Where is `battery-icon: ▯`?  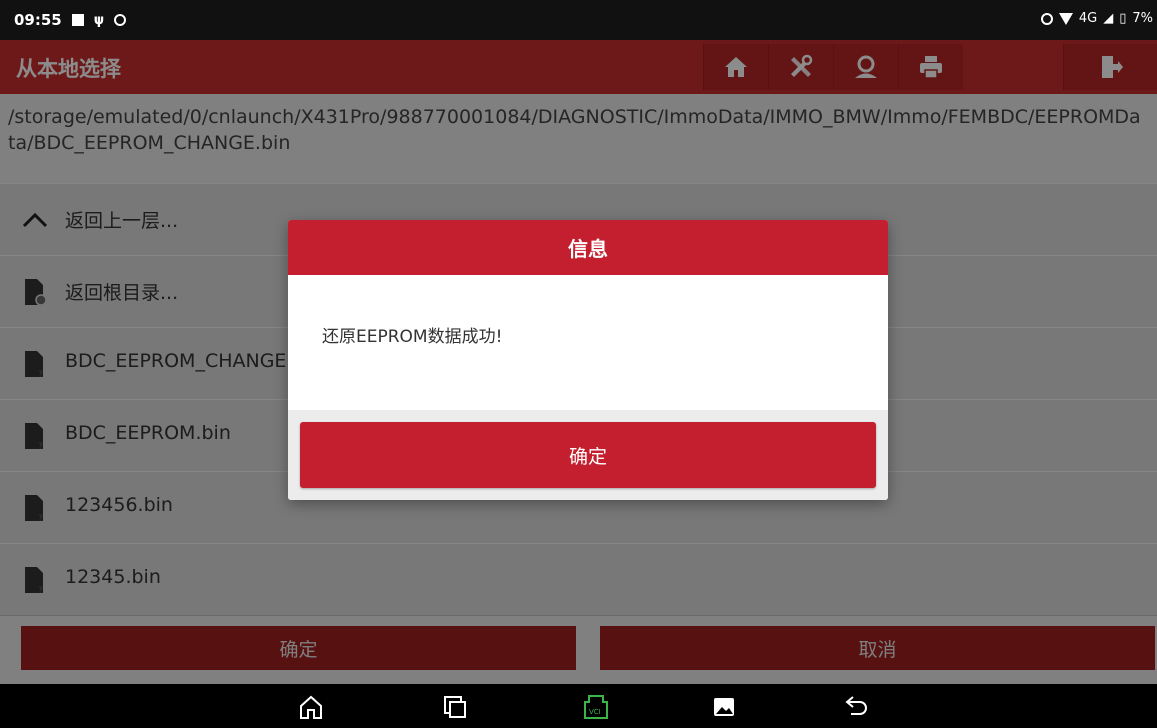
battery-icon: ▯ is located at coordinates (1123, 18).